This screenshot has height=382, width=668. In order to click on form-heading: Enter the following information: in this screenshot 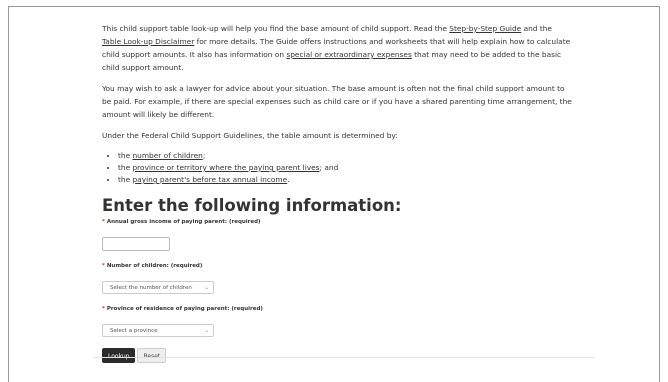, I will do `click(252, 205)`.